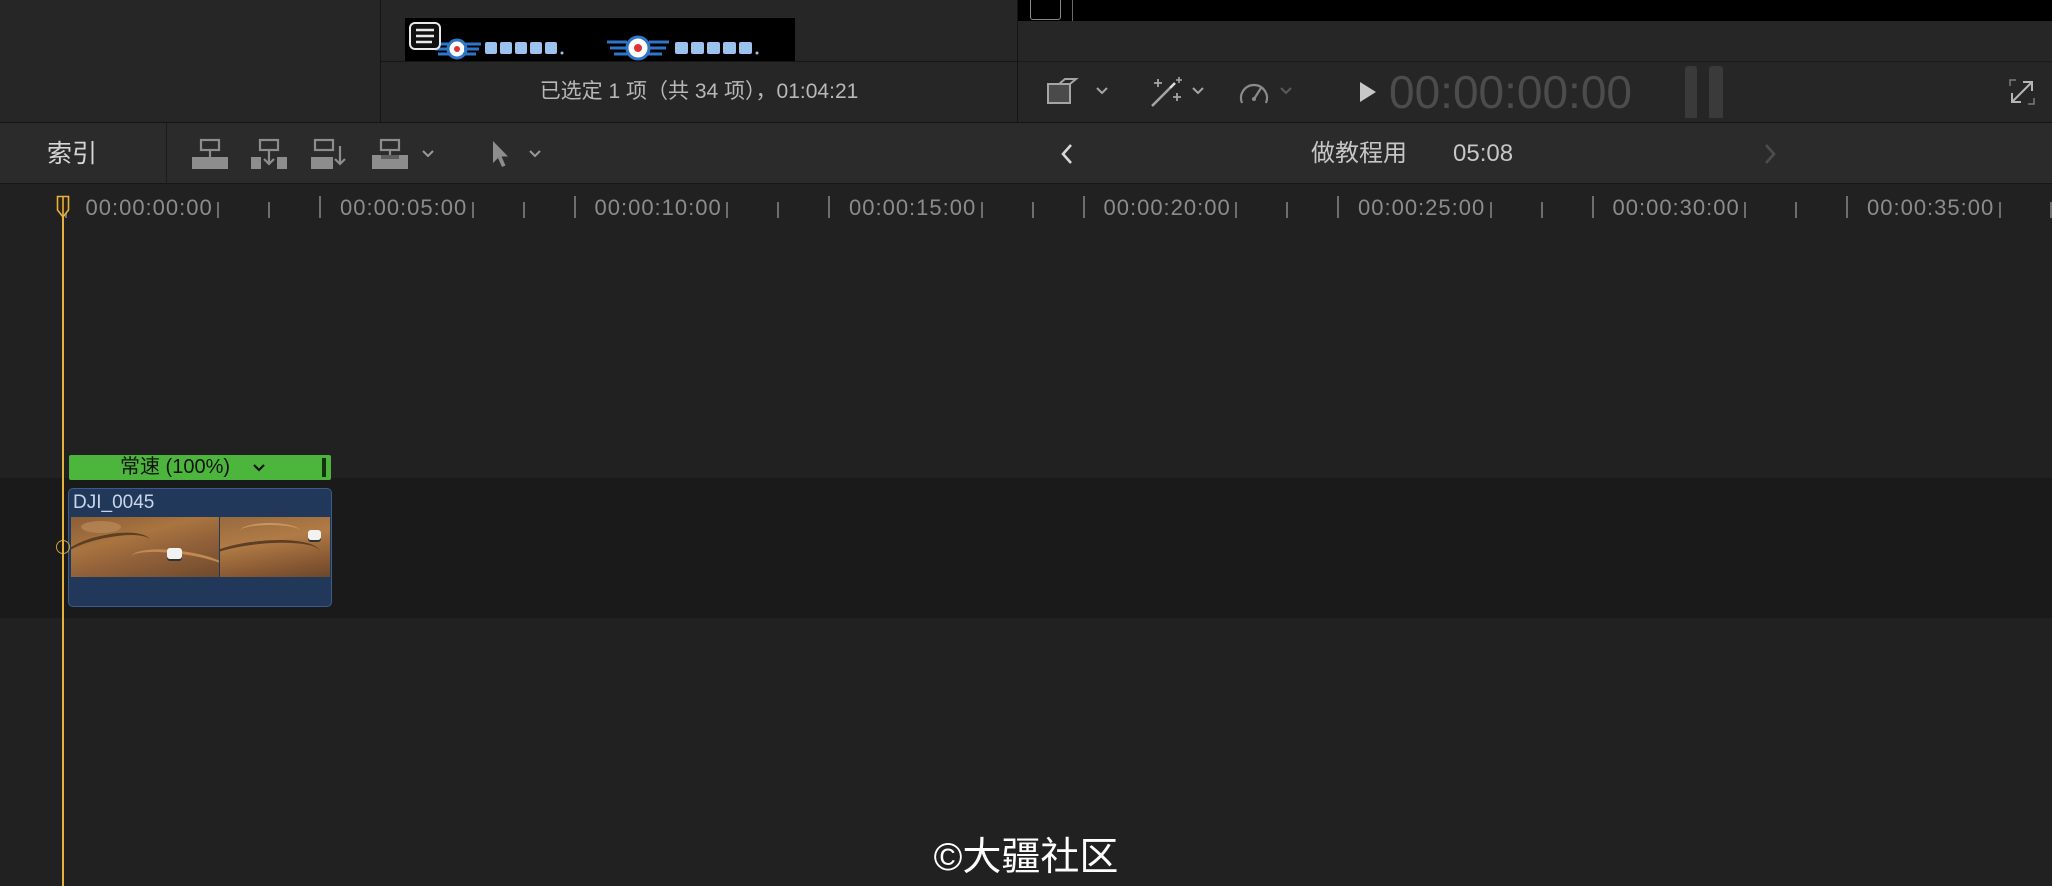 This screenshot has height=886, width=2052. What do you see at coordinates (63, 541) in the screenshot?
I see `playhead-line` at bounding box center [63, 541].